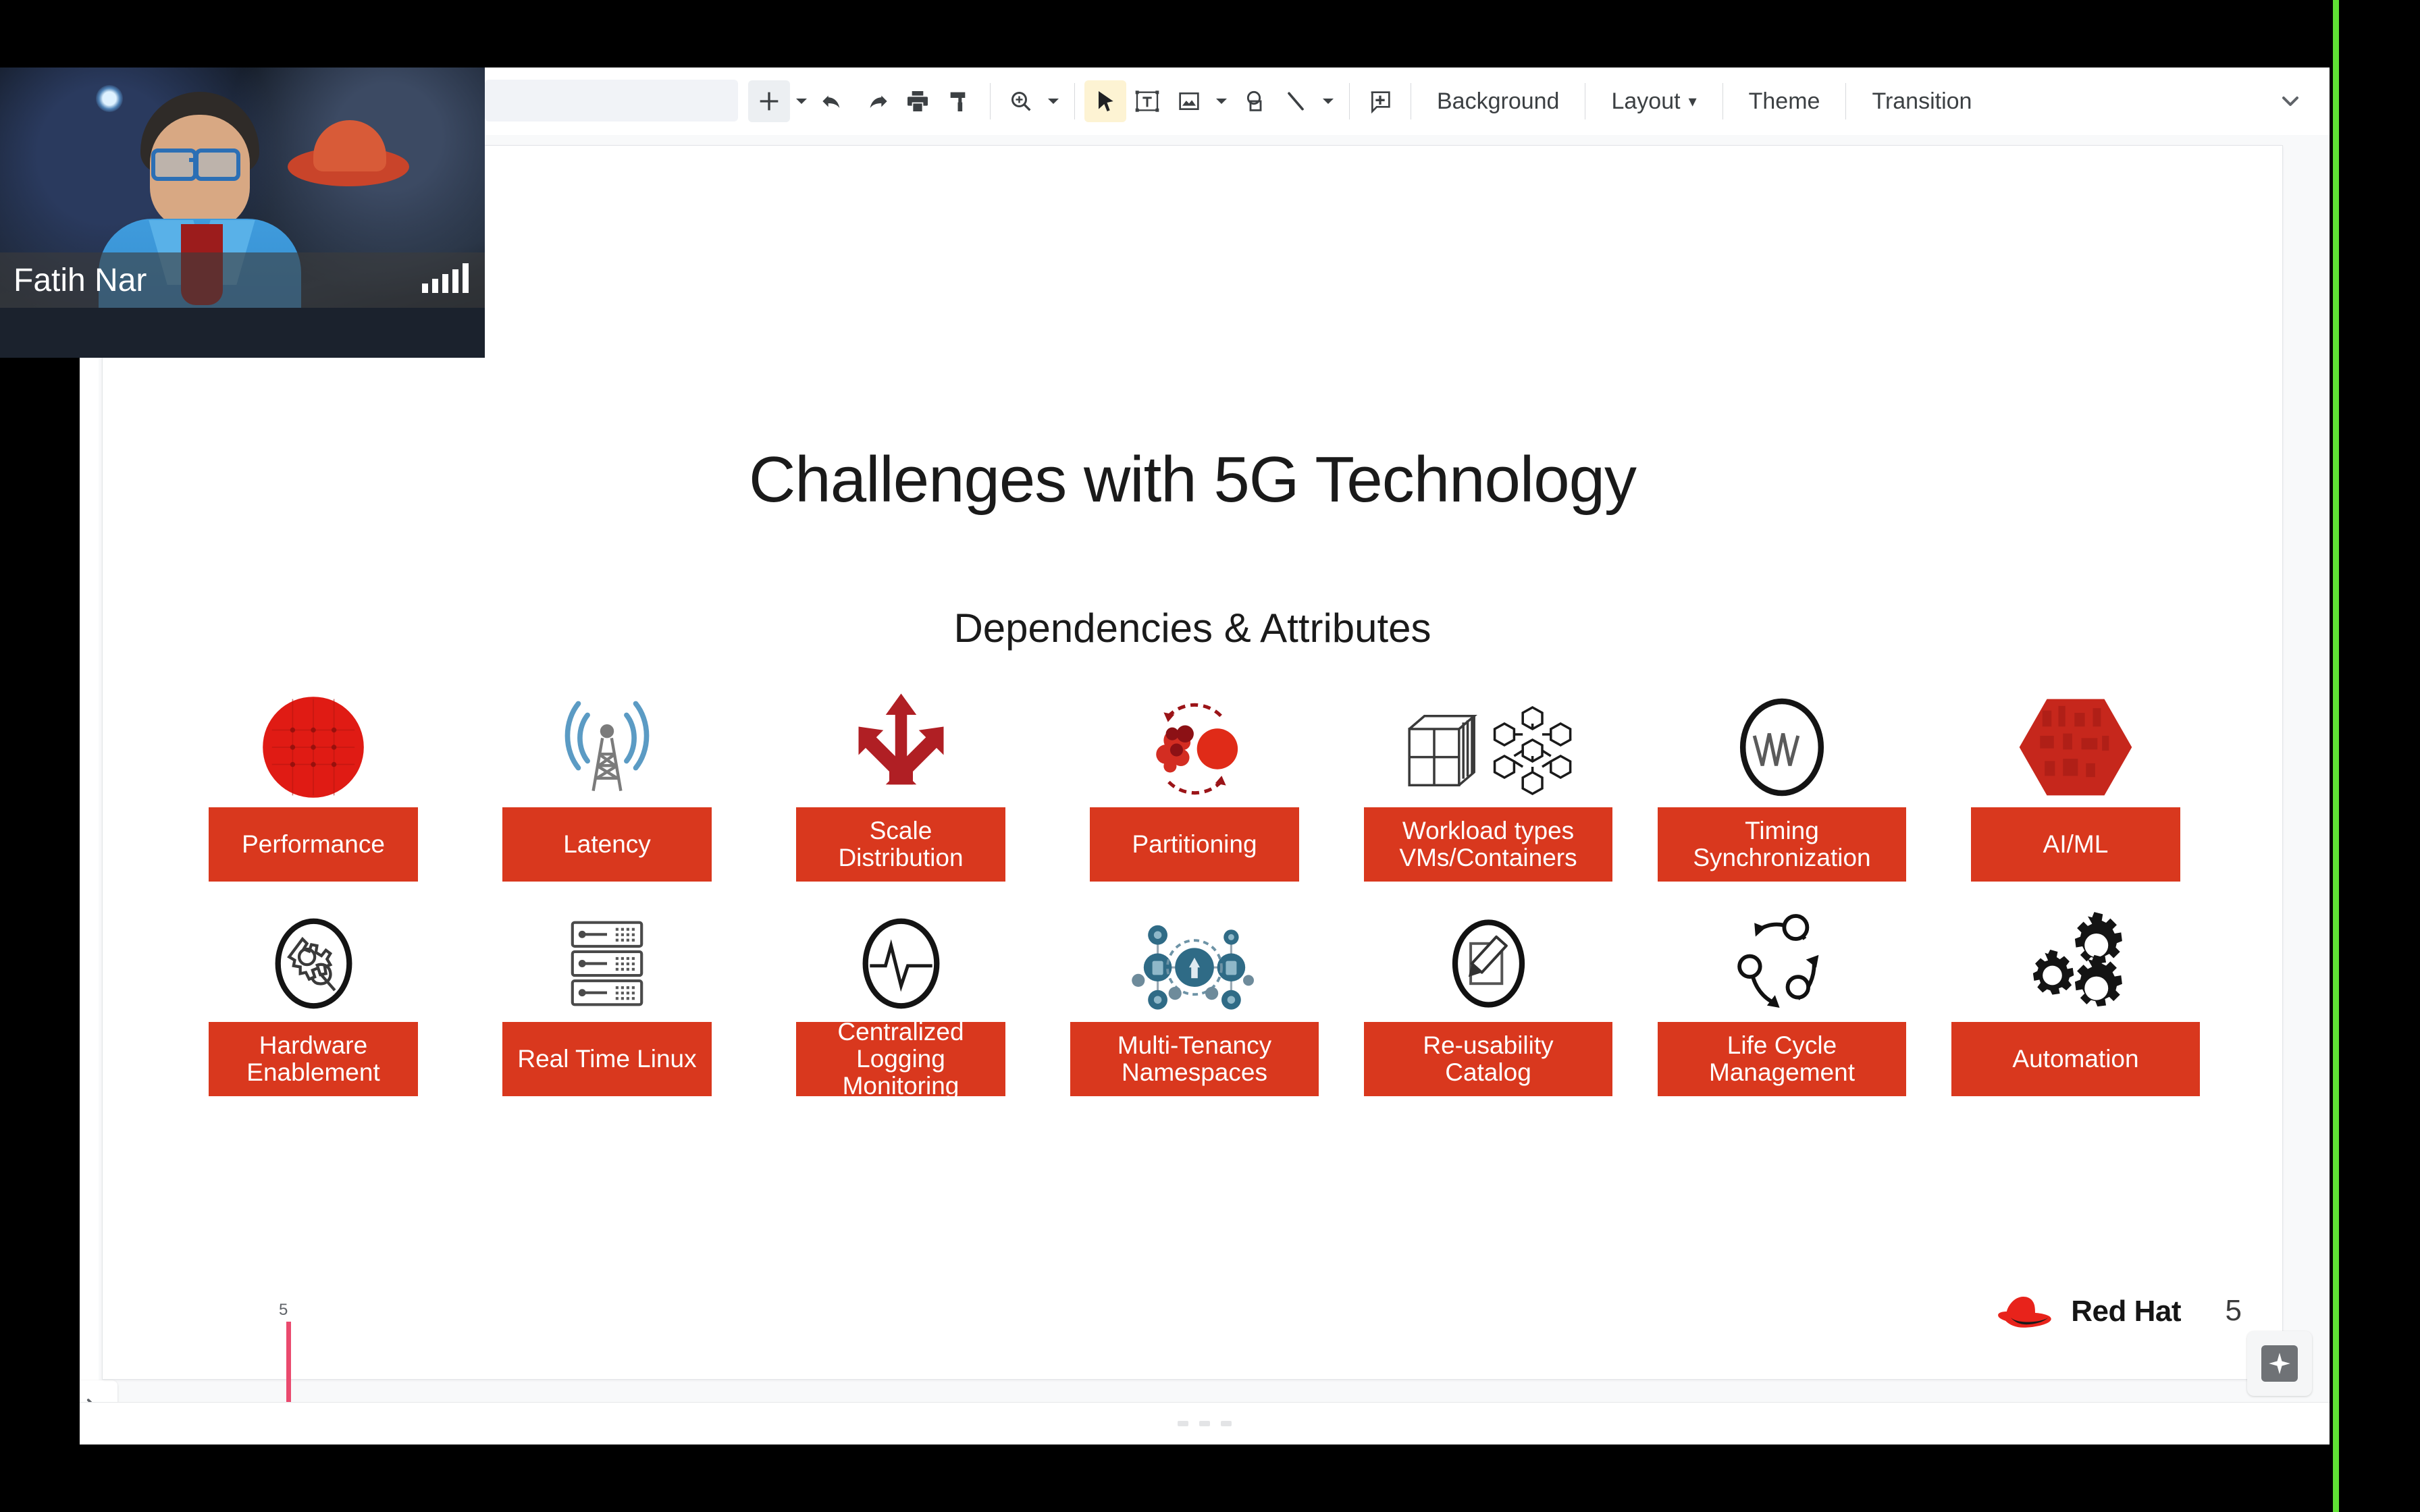  Describe the element at coordinates (1380, 101) in the screenshot. I see `comment-icon` at that location.